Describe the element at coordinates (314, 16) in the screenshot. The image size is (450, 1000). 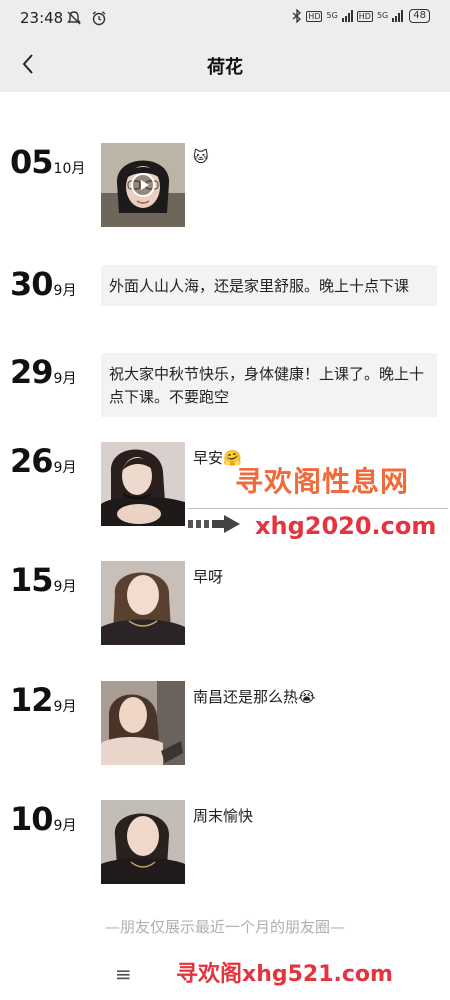
I see `hd-badge-1: HD` at that location.